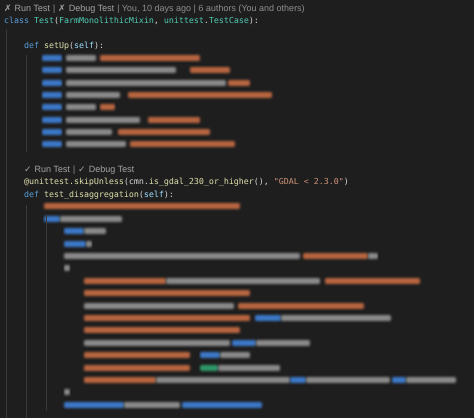  Describe the element at coordinates (47, 169) in the screenshot. I see `code-lens-link: ✓ Run Test` at that location.